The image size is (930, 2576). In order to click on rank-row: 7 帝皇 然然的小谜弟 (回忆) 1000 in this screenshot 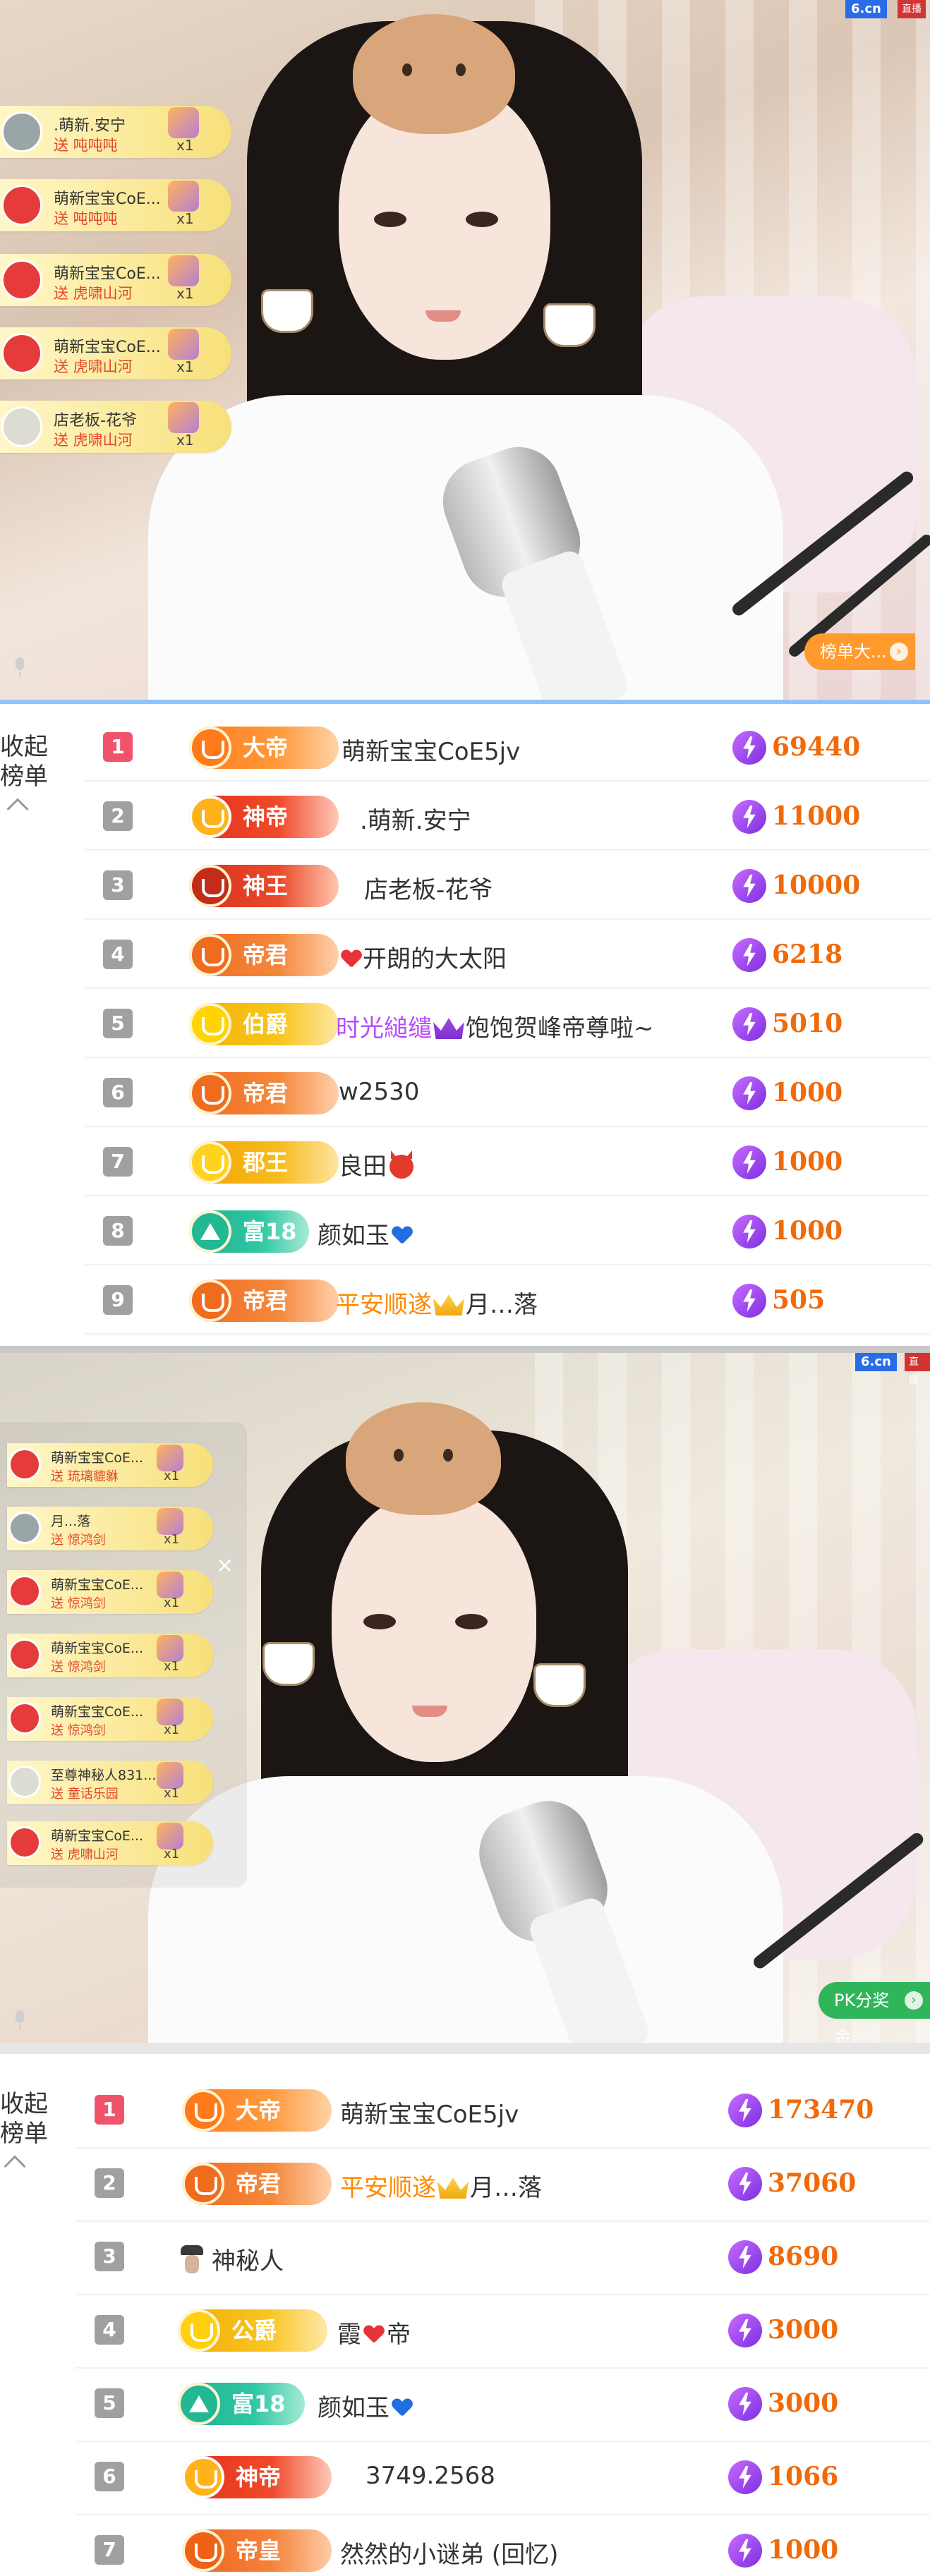, I will do `click(503, 2545)`.